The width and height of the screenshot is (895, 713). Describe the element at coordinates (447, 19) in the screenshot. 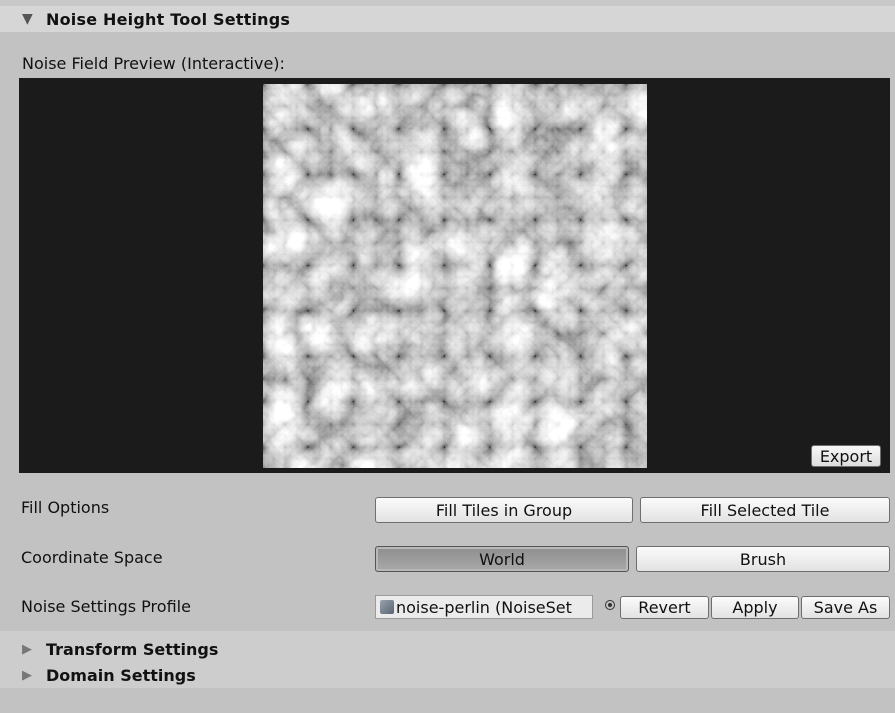

I see `panel-header: ▼ Noise Height Tool Settings` at that location.